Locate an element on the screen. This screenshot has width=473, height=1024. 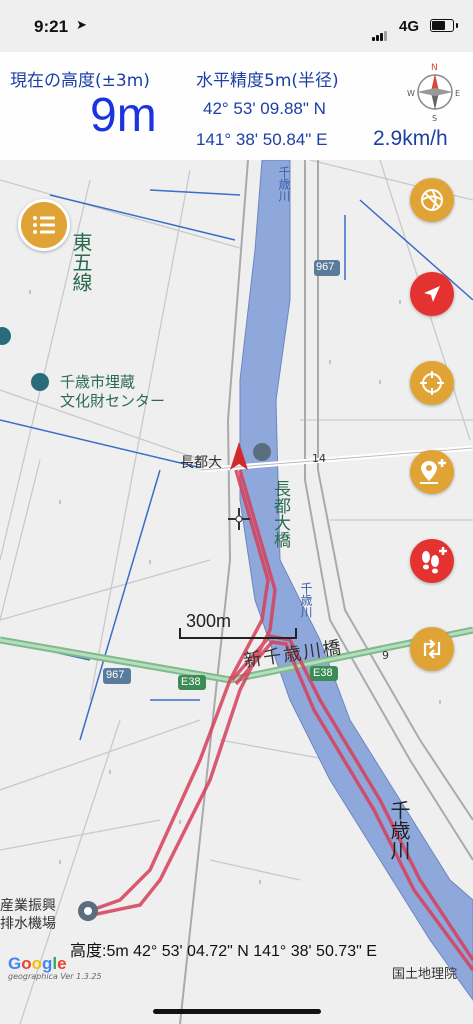
compass-south: S is located at coordinates (434, 118).